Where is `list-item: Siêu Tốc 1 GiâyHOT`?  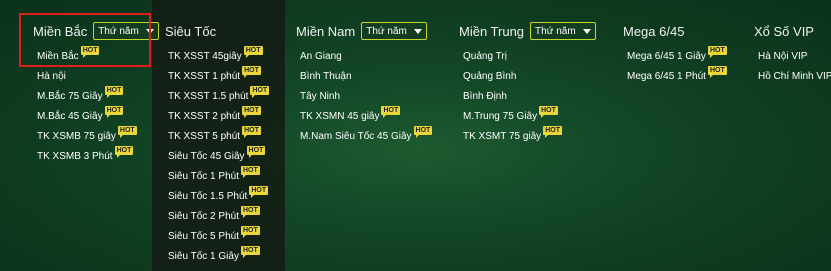 list-item: Siêu Tốc 1 GiâyHOT is located at coordinates (218, 258).